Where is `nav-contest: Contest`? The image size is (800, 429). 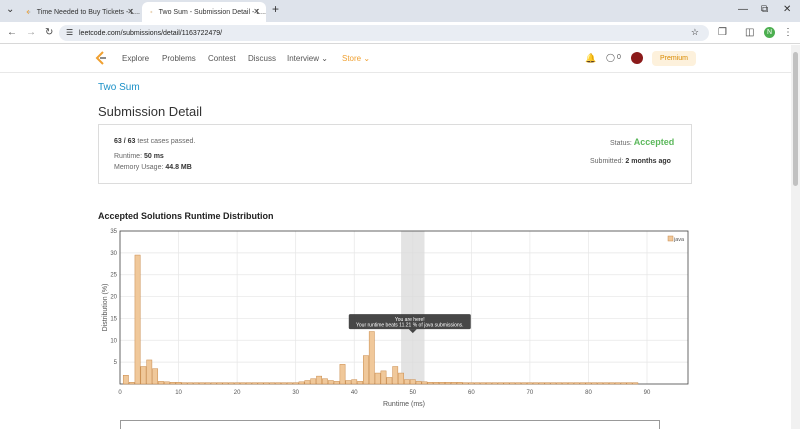 nav-contest: Contest is located at coordinates (222, 58).